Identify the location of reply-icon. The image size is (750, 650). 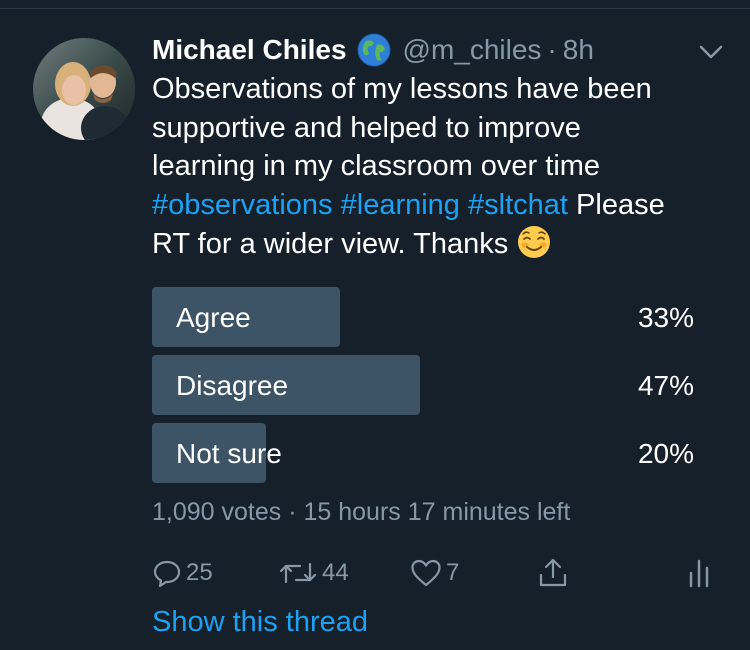
(167, 573).